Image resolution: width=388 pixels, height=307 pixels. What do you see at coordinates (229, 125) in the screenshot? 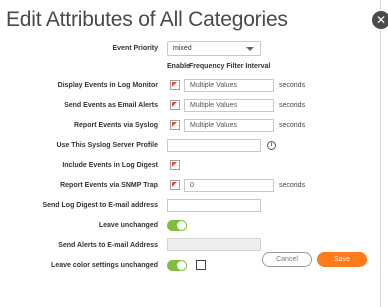
I see `syslog-frequency-input: Multiple Values` at bounding box center [229, 125].